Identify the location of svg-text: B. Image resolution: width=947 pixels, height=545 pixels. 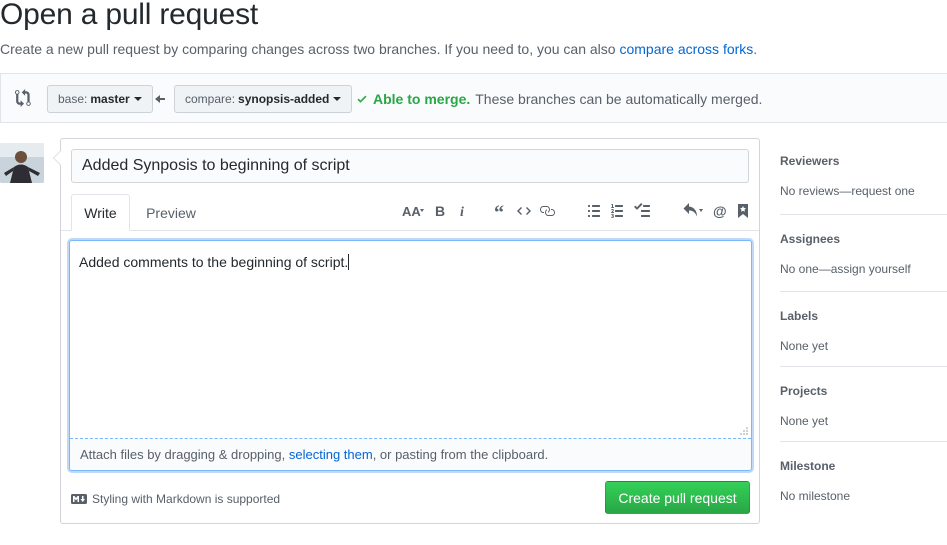
(440, 211).